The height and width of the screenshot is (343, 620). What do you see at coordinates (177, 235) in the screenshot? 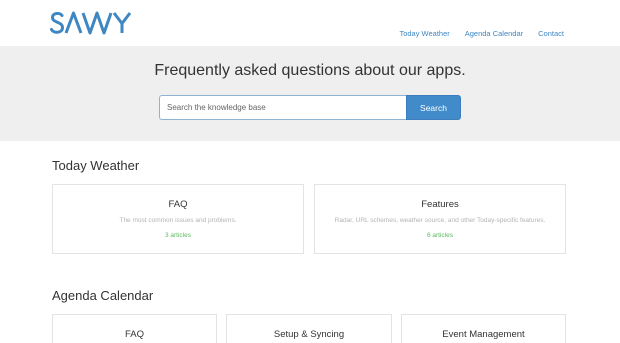
I see `card-article-count: 3 articles` at bounding box center [177, 235].